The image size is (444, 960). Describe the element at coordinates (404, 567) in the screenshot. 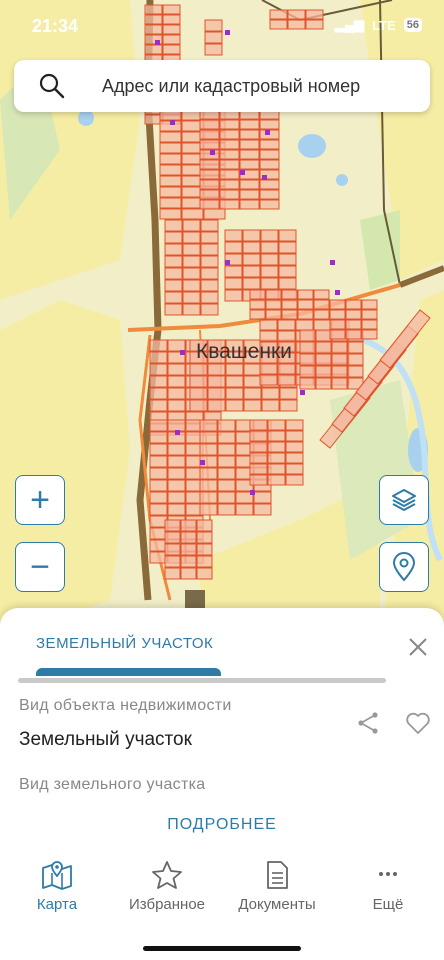

I see `my-location-button` at that location.